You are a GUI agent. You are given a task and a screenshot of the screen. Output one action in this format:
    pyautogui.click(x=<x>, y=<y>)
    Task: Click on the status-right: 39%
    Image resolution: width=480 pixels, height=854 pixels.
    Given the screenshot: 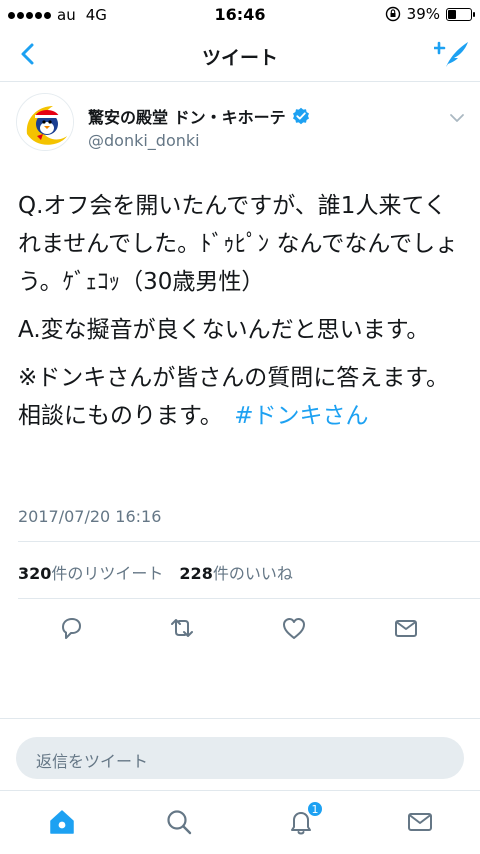 What is the action you would take?
    pyautogui.click(x=430, y=14)
    